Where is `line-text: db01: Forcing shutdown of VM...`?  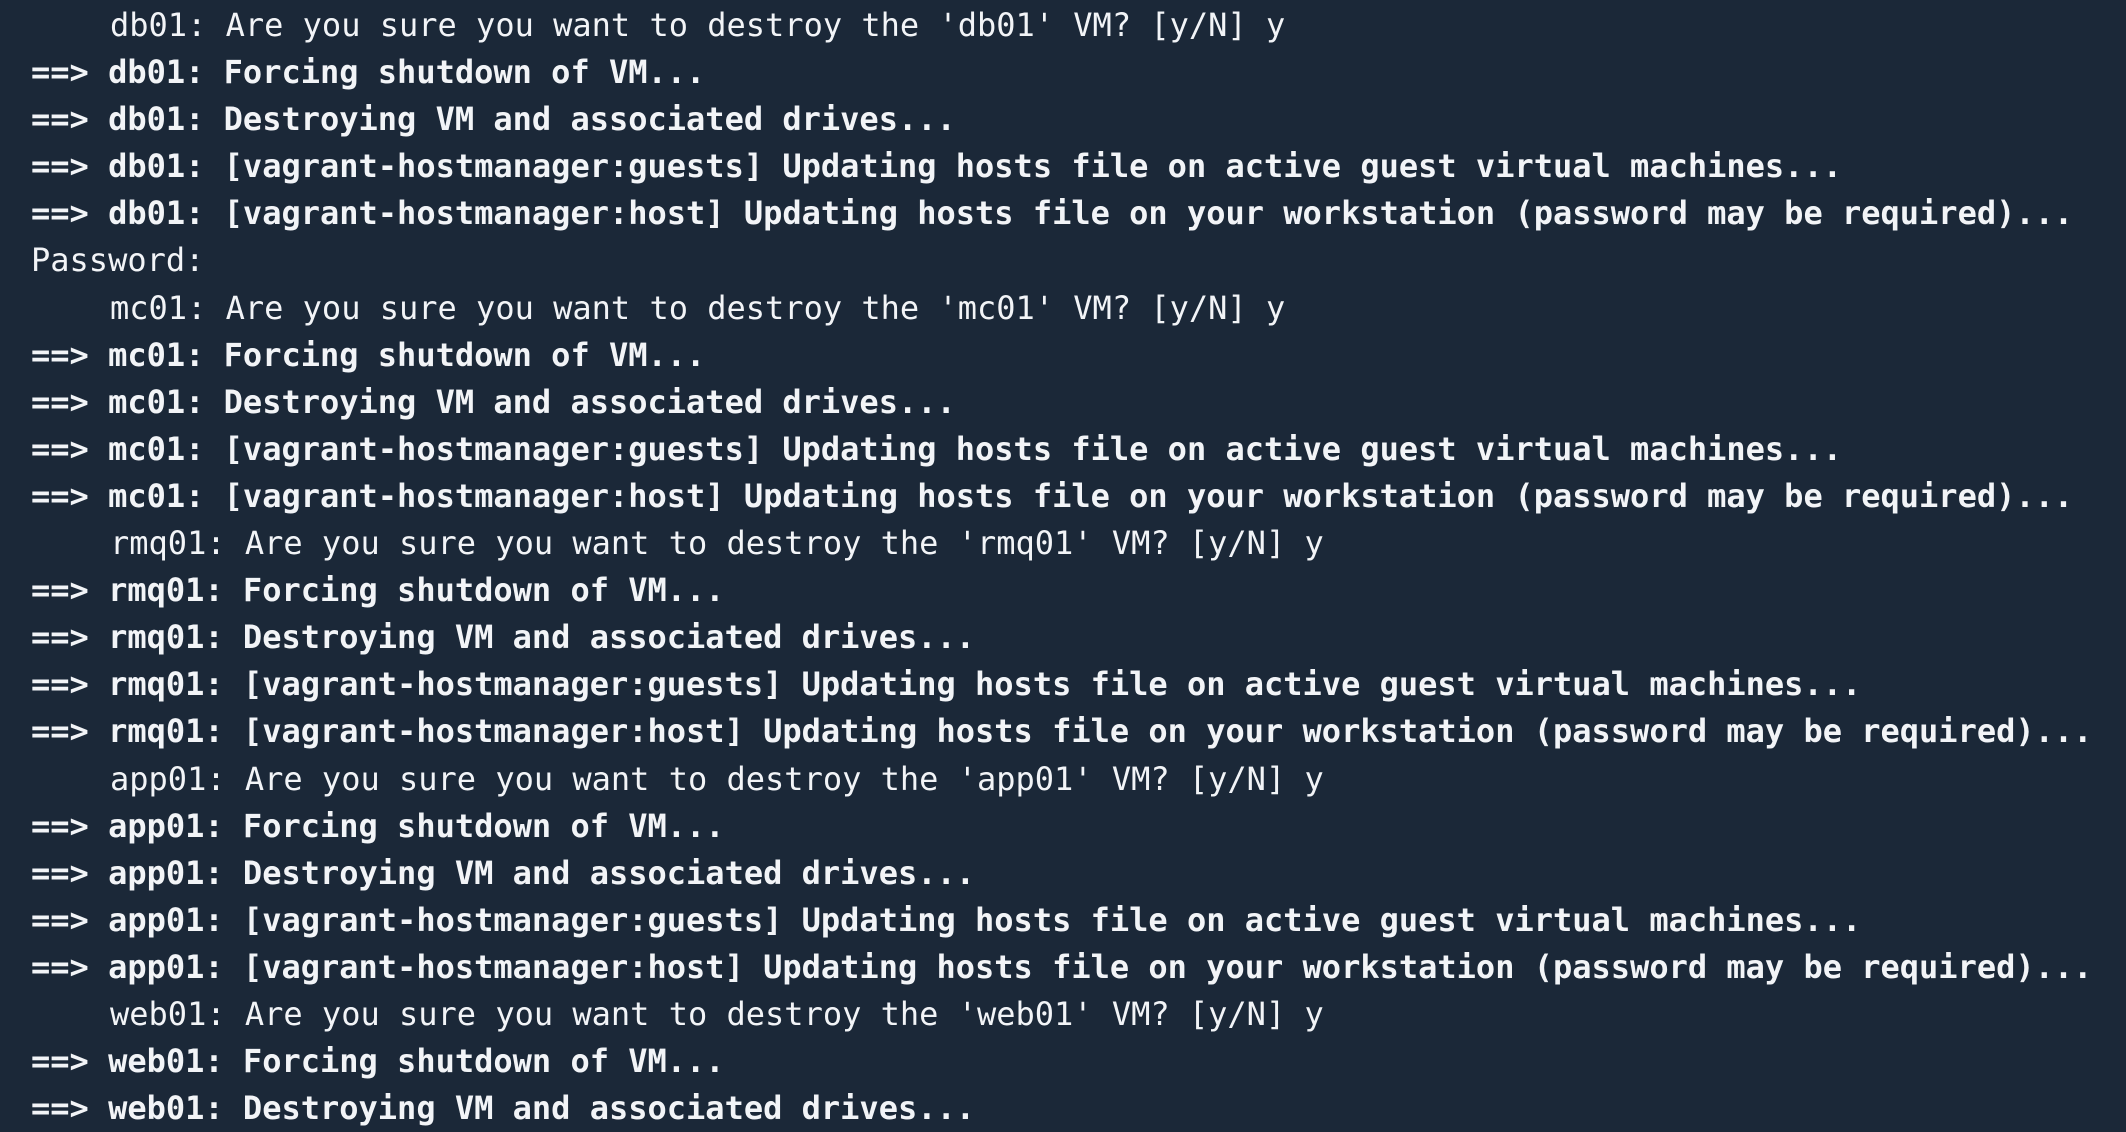 line-text: db01: Forcing shutdown of VM... is located at coordinates (407, 72).